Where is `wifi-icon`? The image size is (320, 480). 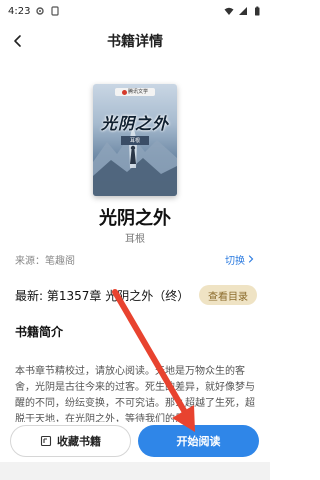
wifi-icon is located at coordinates (229, 11).